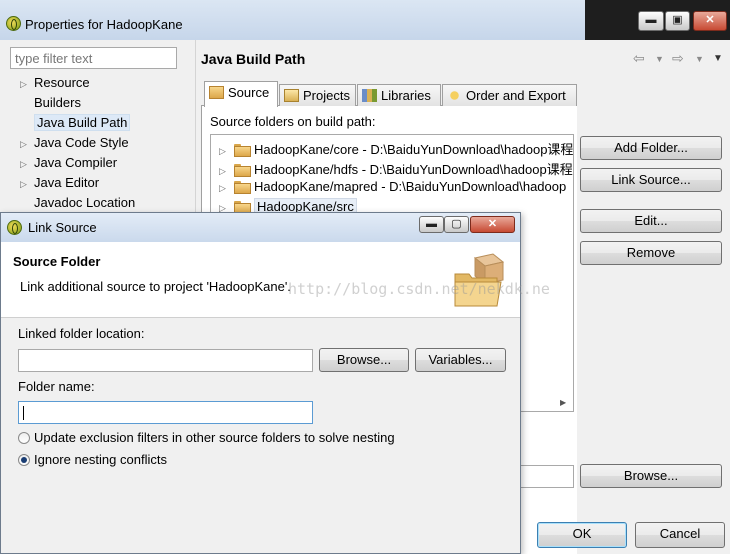  I want to click on libraries-icon, so click(369, 95).